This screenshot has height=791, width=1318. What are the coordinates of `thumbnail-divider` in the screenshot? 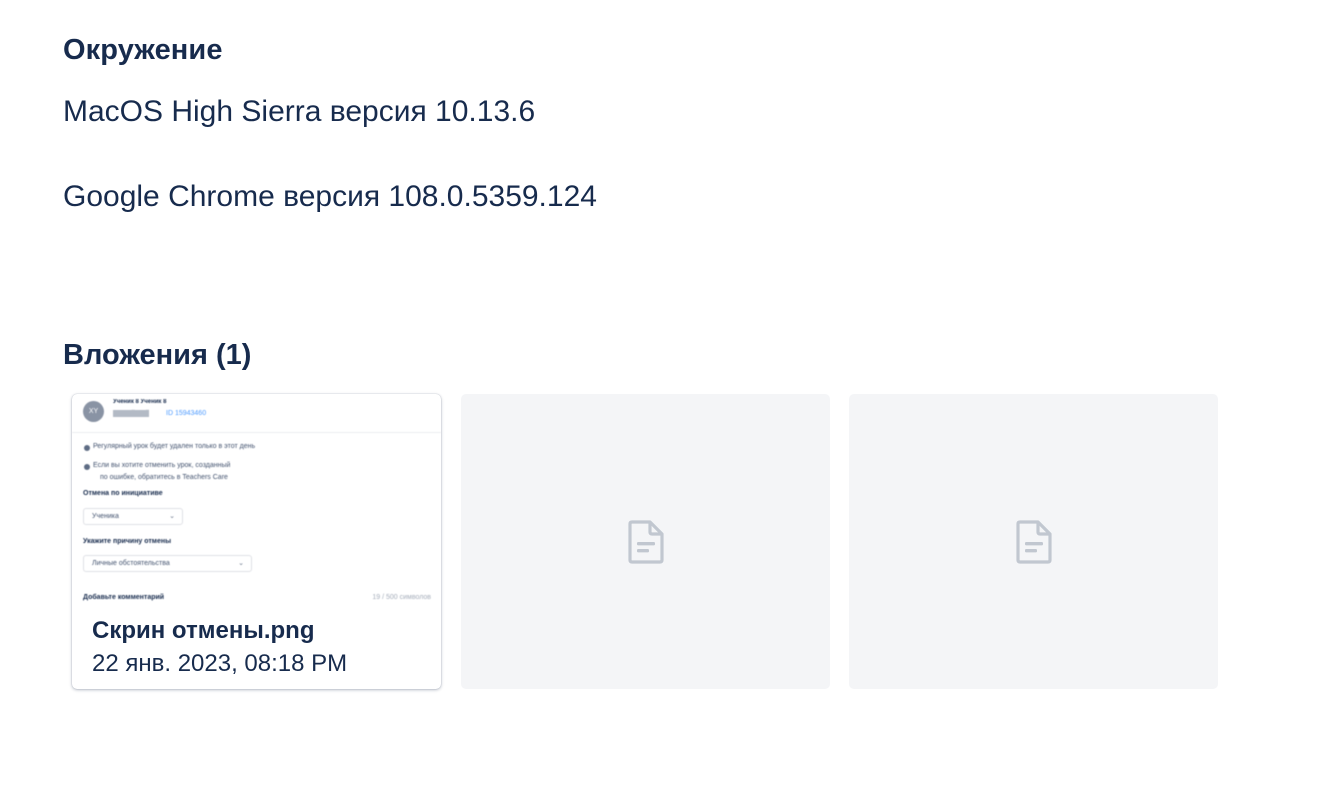 It's located at (256, 432).